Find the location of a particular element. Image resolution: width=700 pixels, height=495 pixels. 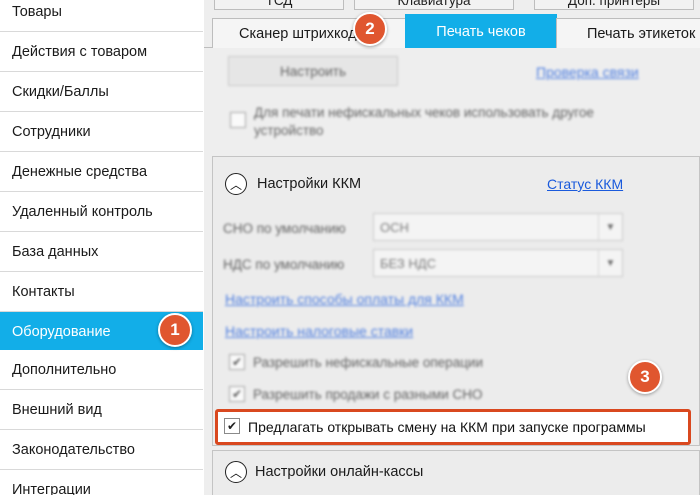

tab-receipt-printing: Печать чеков is located at coordinates (481, 31).